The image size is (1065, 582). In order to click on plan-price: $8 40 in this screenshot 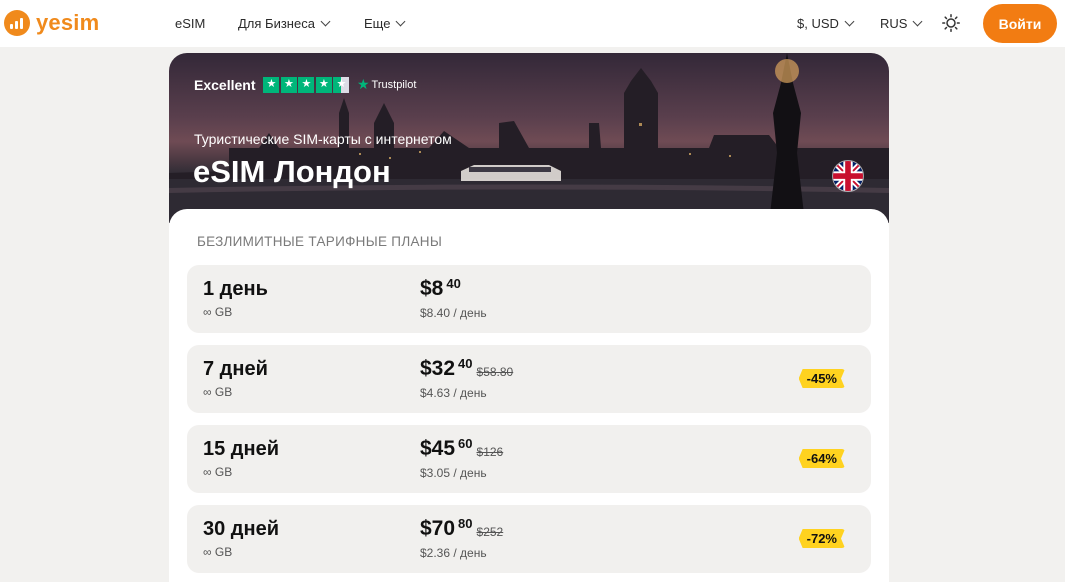, I will do `click(440, 288)`.